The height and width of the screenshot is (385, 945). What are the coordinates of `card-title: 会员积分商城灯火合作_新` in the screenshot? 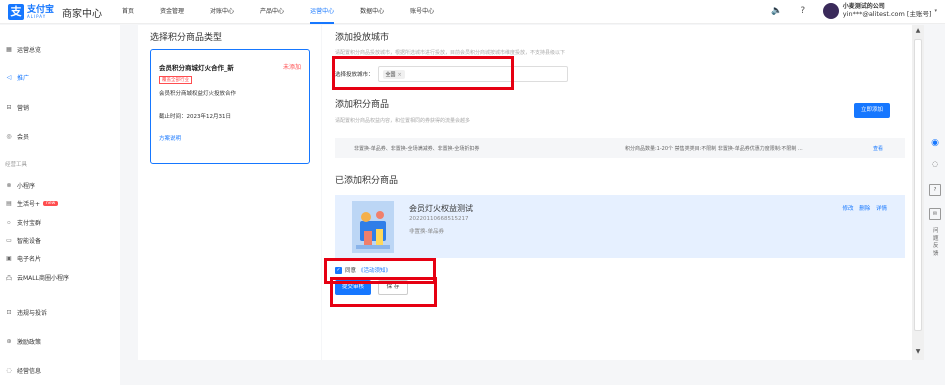 It's located at (196, 68).